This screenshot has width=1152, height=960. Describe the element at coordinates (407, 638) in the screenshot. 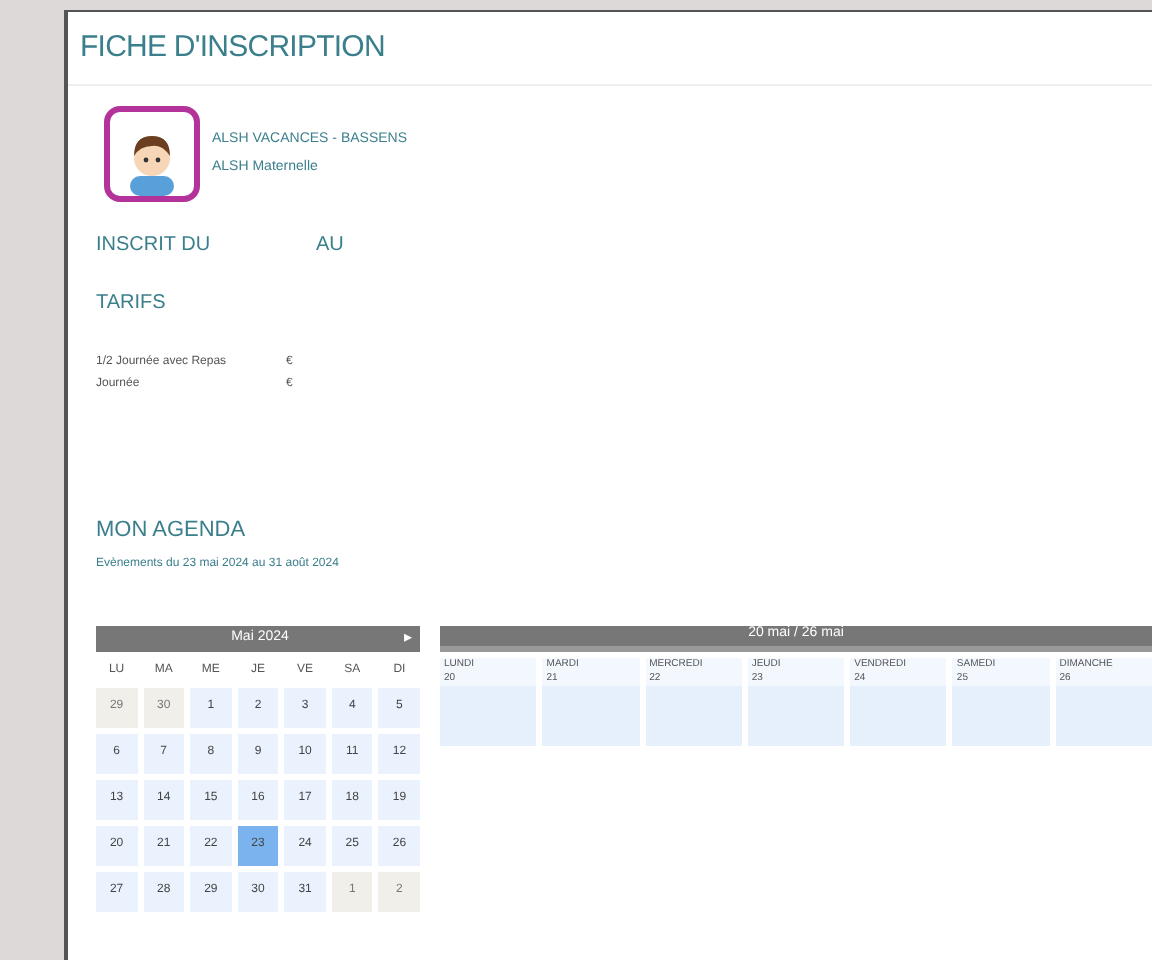

I see `next-month-button: ▸` at that location.